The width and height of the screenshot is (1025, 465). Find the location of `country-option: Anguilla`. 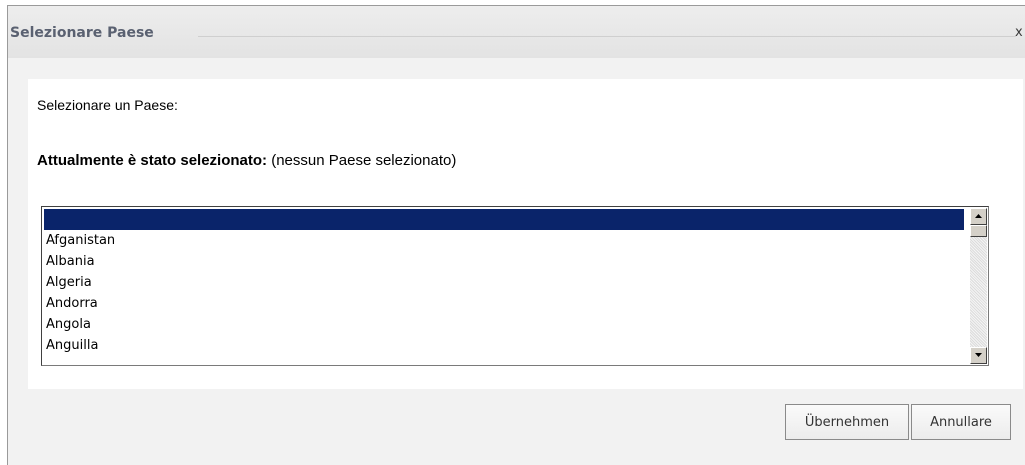

country-option: Anguilla is located at coordinates (504, 345).